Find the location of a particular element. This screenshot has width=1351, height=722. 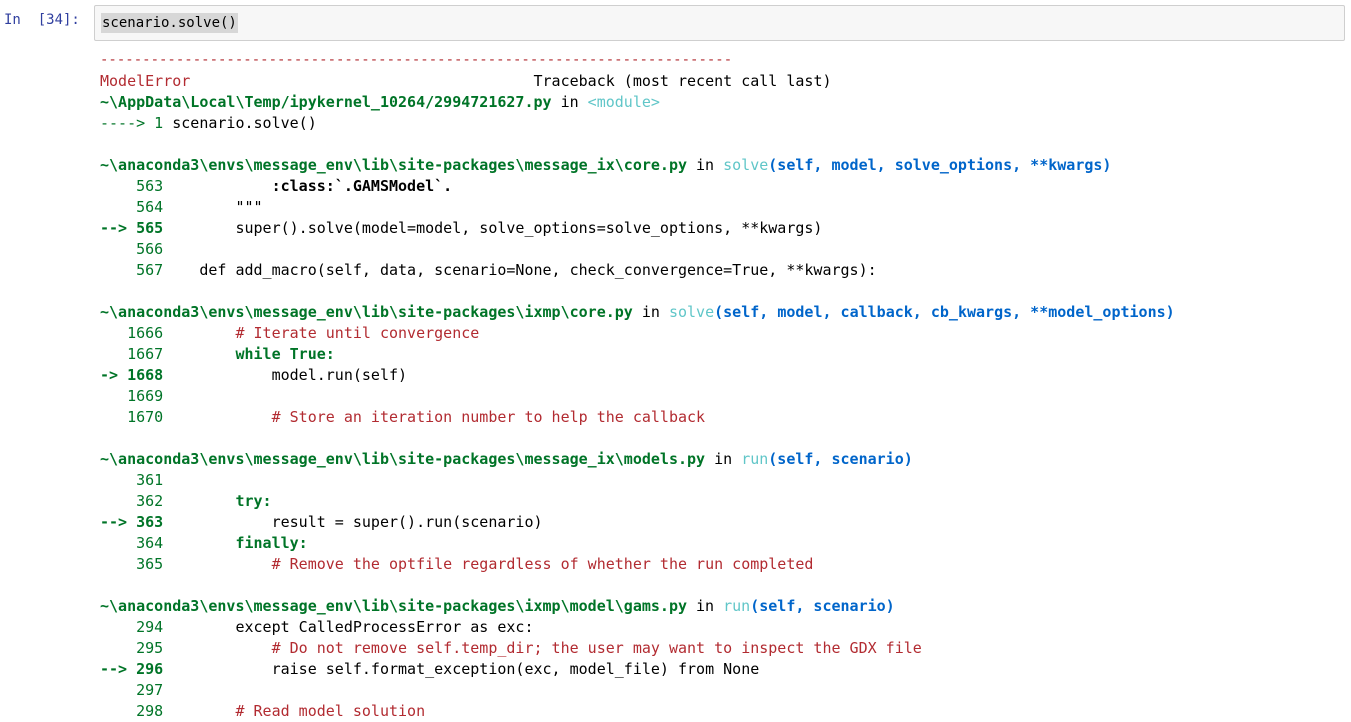

code-text: """ is located at coordinates (213, 207).